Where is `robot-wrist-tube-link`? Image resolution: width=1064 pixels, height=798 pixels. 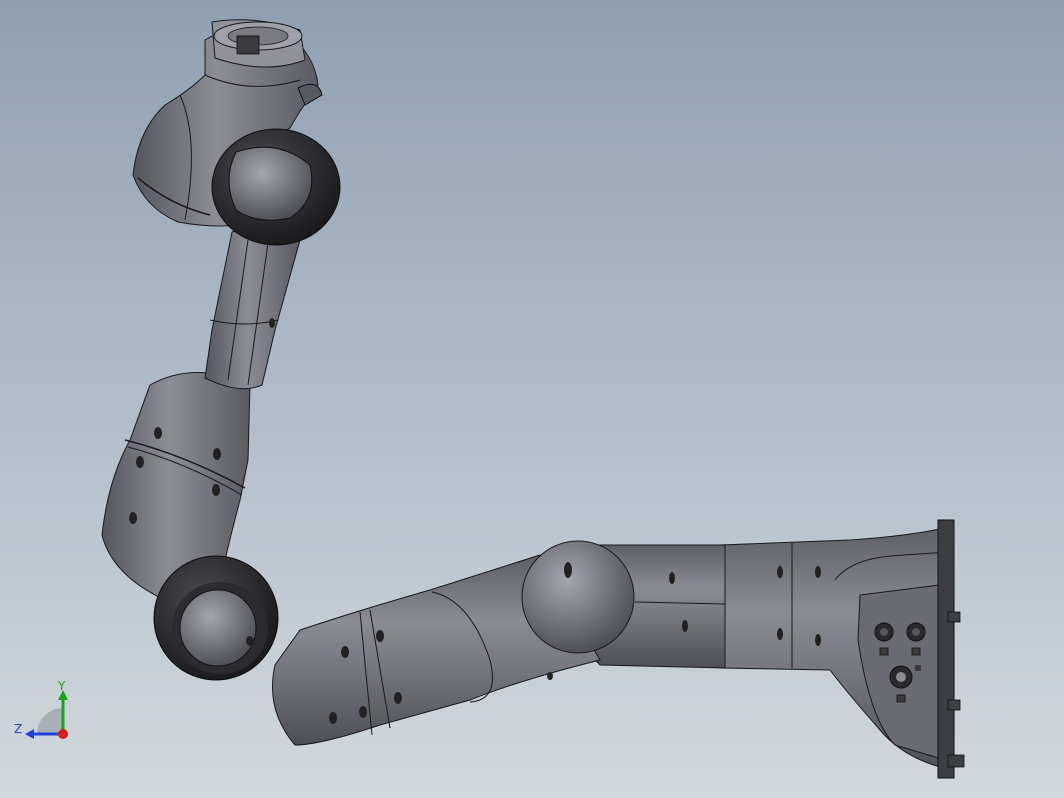
robot-wrist-tube-link is located at coordinates (252, 308).